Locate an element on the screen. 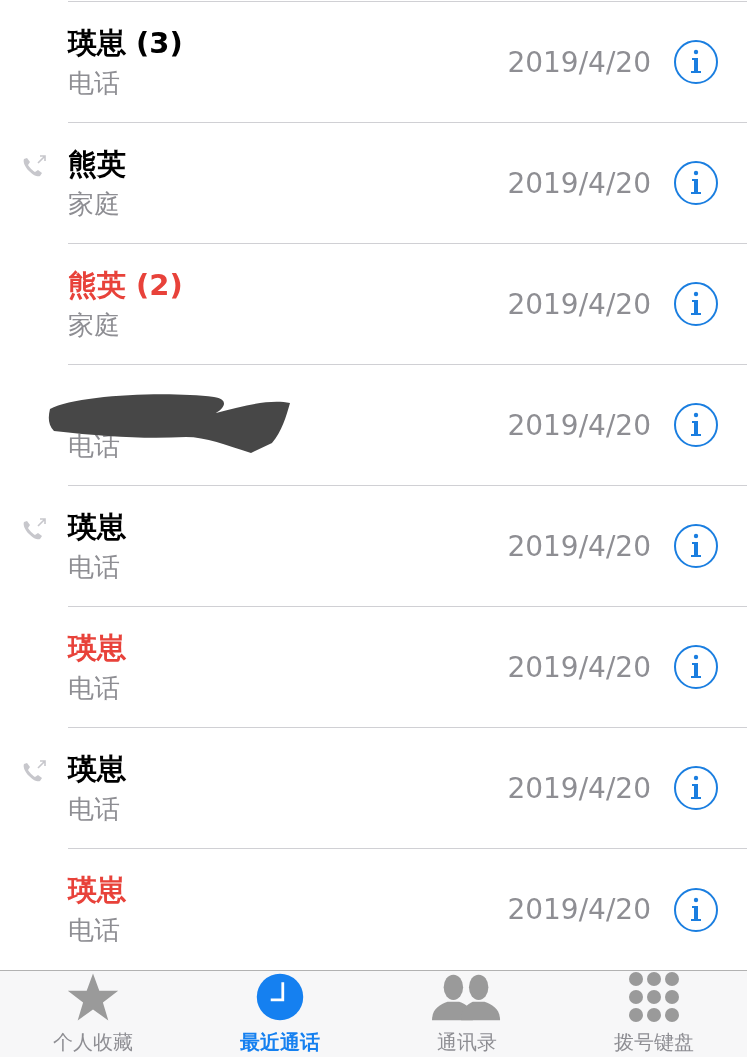  caller-name: 瑛崽 (3) is located at coordinates (126, 43).